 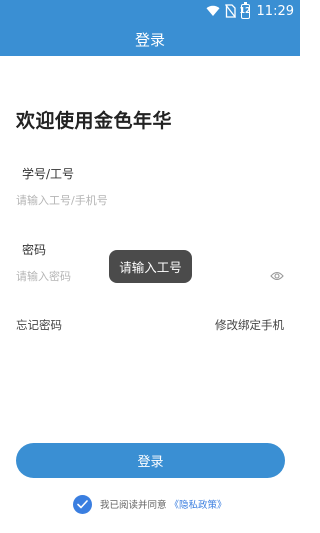 I want to click on battery-level: 12, so click(x=245, y=10).